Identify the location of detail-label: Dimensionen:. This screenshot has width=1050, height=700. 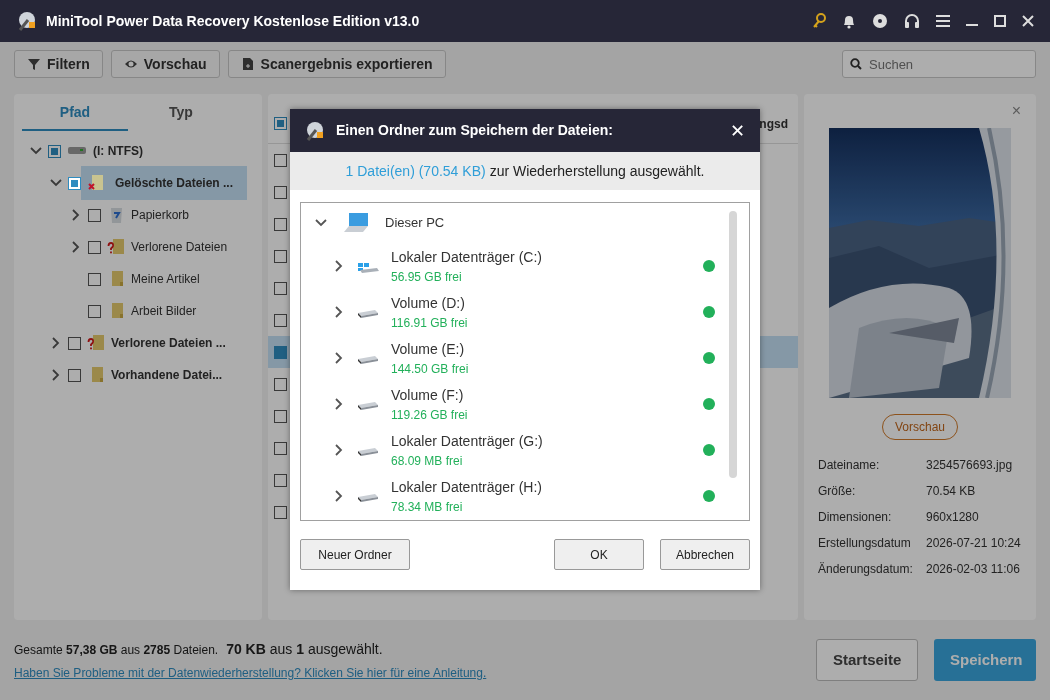
(855, 517).